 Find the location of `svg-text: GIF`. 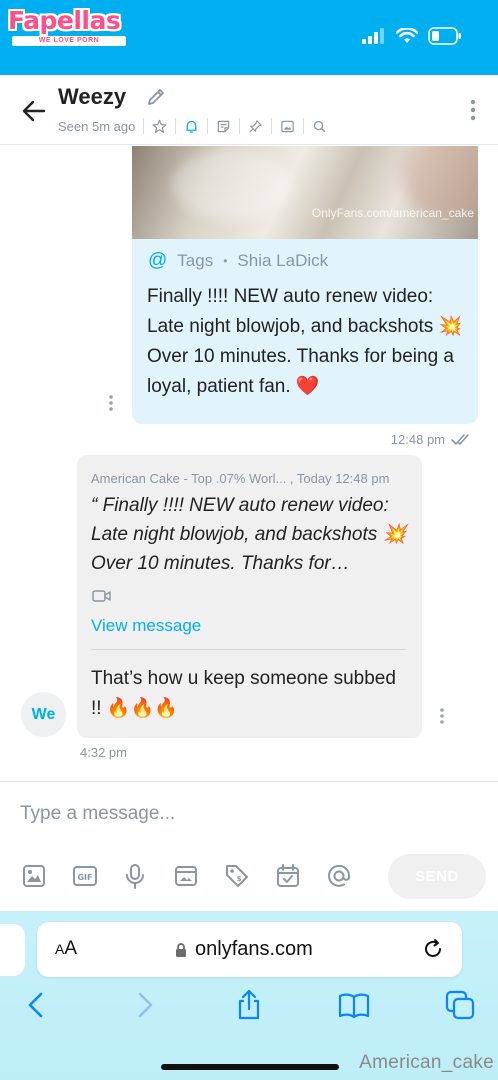

svg-text: GIF is located at coordinates (84, 877).